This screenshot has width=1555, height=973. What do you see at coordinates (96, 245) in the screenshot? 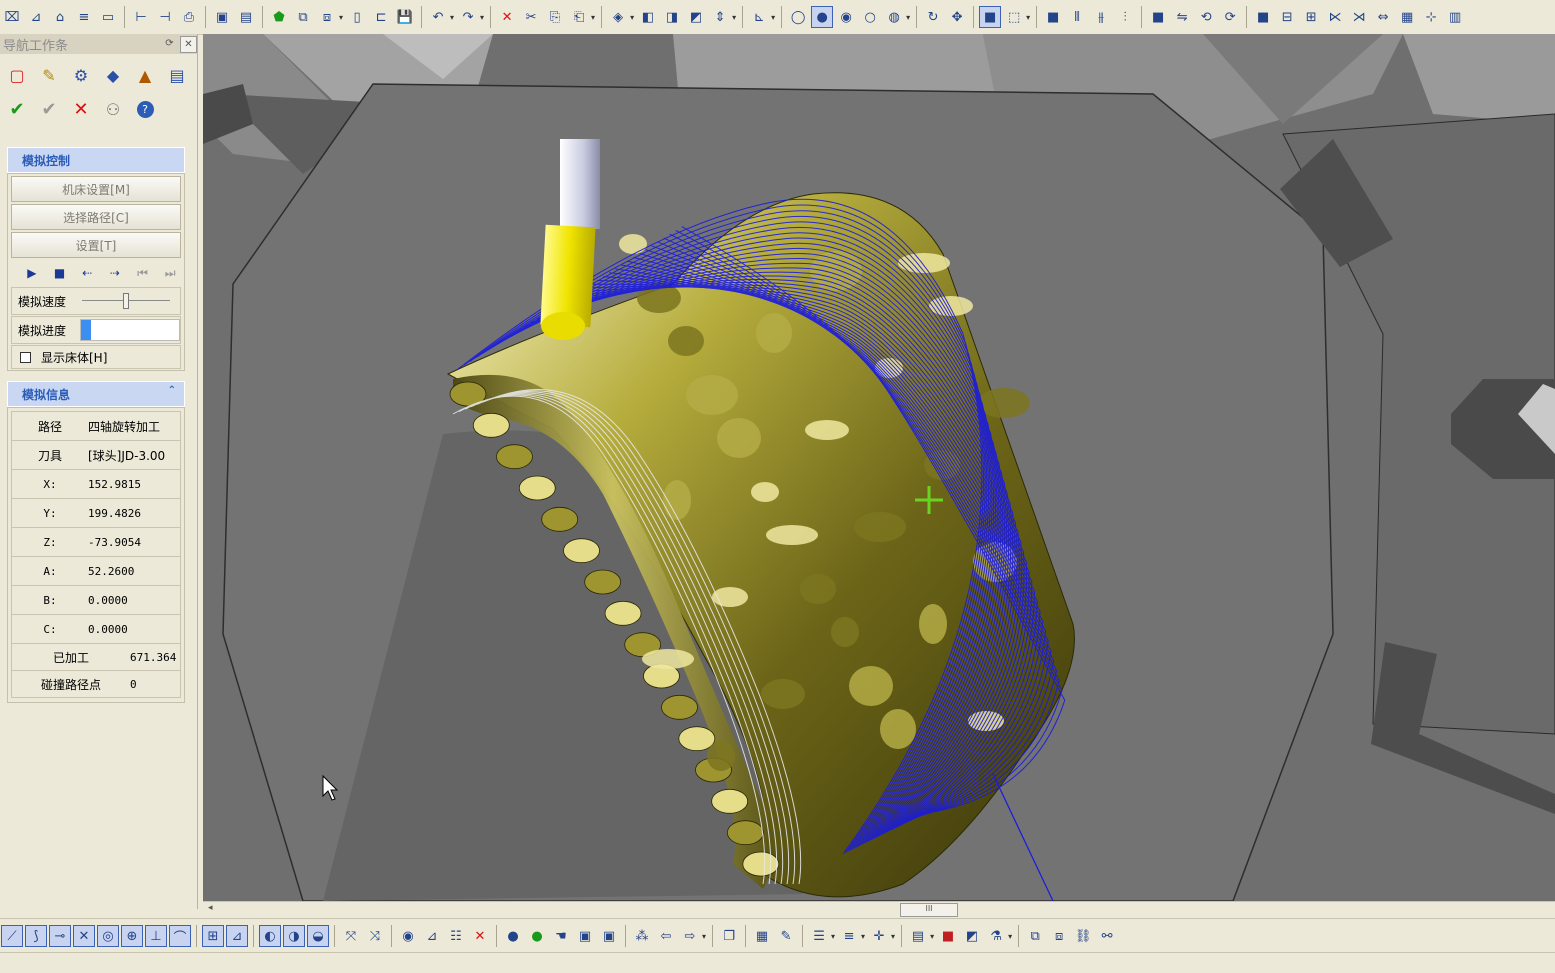
I see `settings-button: 设置[T]` at bounding box center [96, 245].